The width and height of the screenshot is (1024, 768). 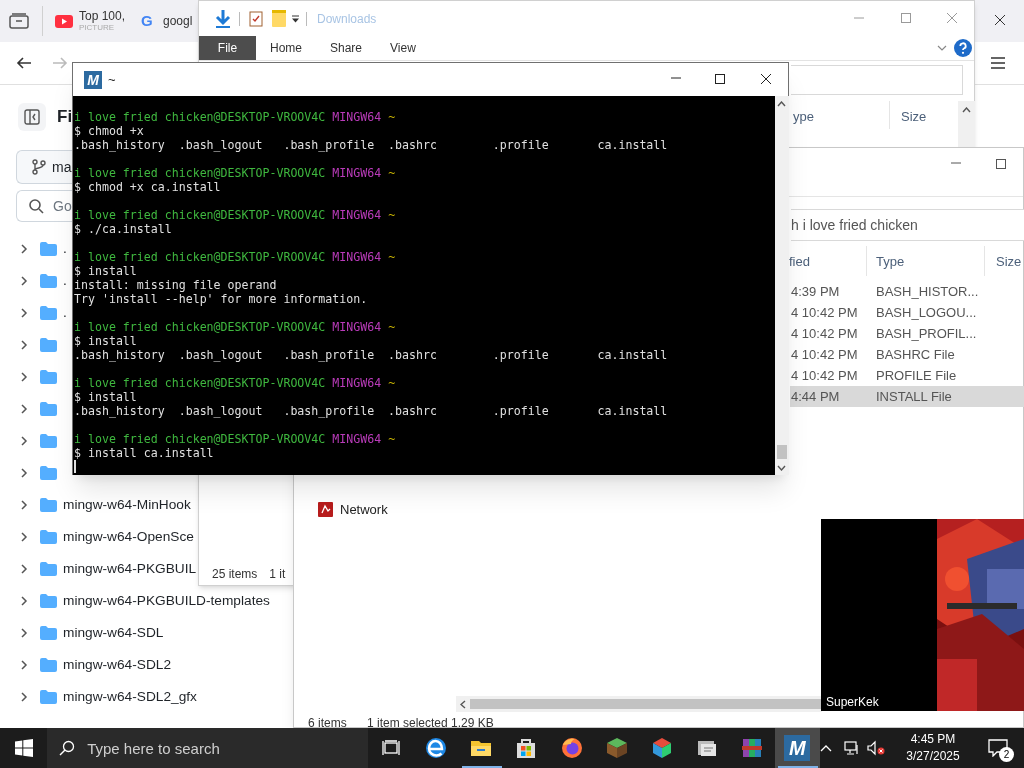 What do you see at coordinates (472, 723) in the screenshot?
I see `status-text: 1.29 KB` at bounding box center [472, 723].